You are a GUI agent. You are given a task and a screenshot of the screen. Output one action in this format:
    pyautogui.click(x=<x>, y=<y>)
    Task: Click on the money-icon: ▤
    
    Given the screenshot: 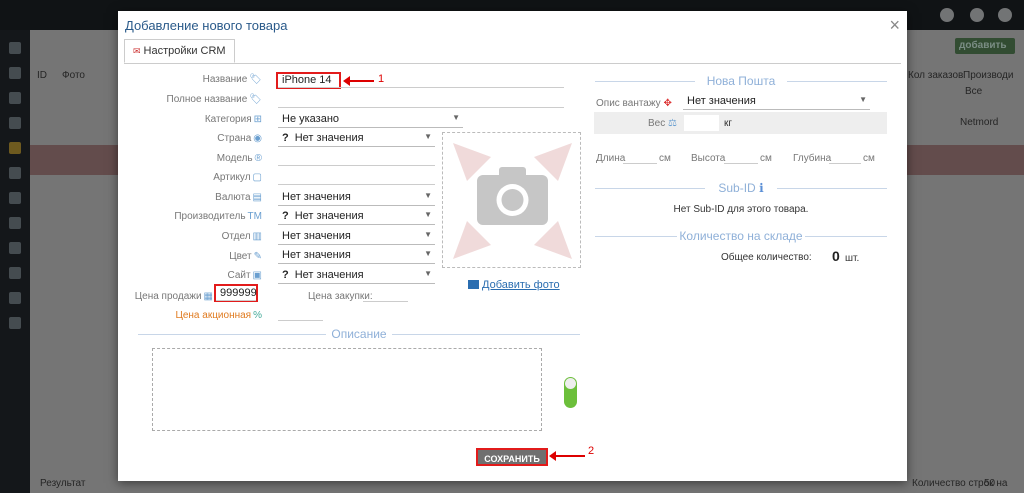 What is the action you would take?
    pyautogui.click(x=257, y=197)
    